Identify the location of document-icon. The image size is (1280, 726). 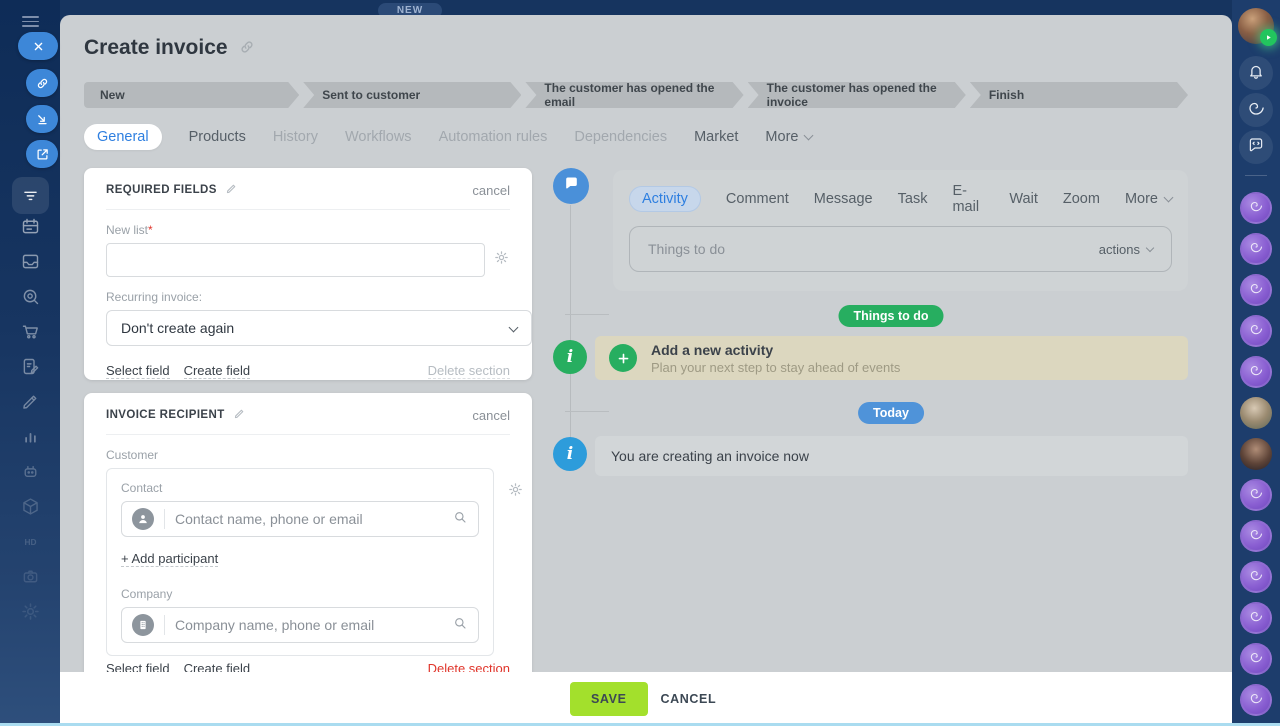
(30, 366).